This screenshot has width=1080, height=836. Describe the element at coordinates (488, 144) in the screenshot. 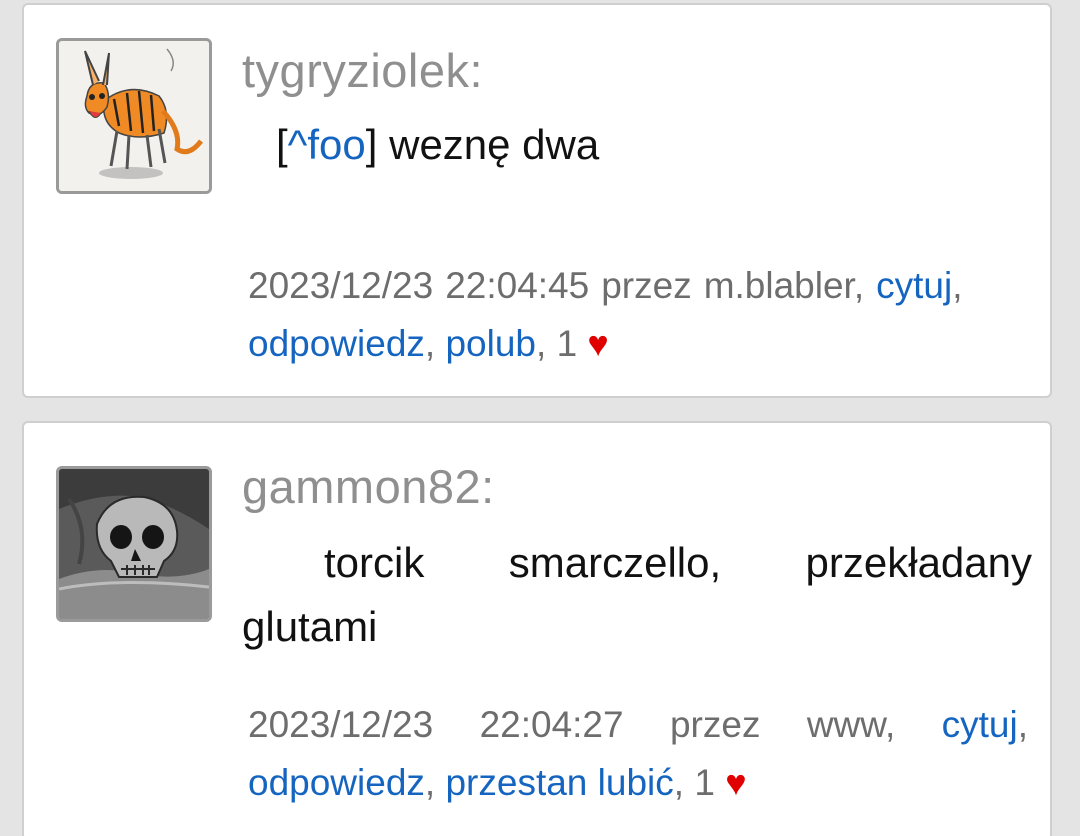

I see `message-text: weznę dwa` at that location.